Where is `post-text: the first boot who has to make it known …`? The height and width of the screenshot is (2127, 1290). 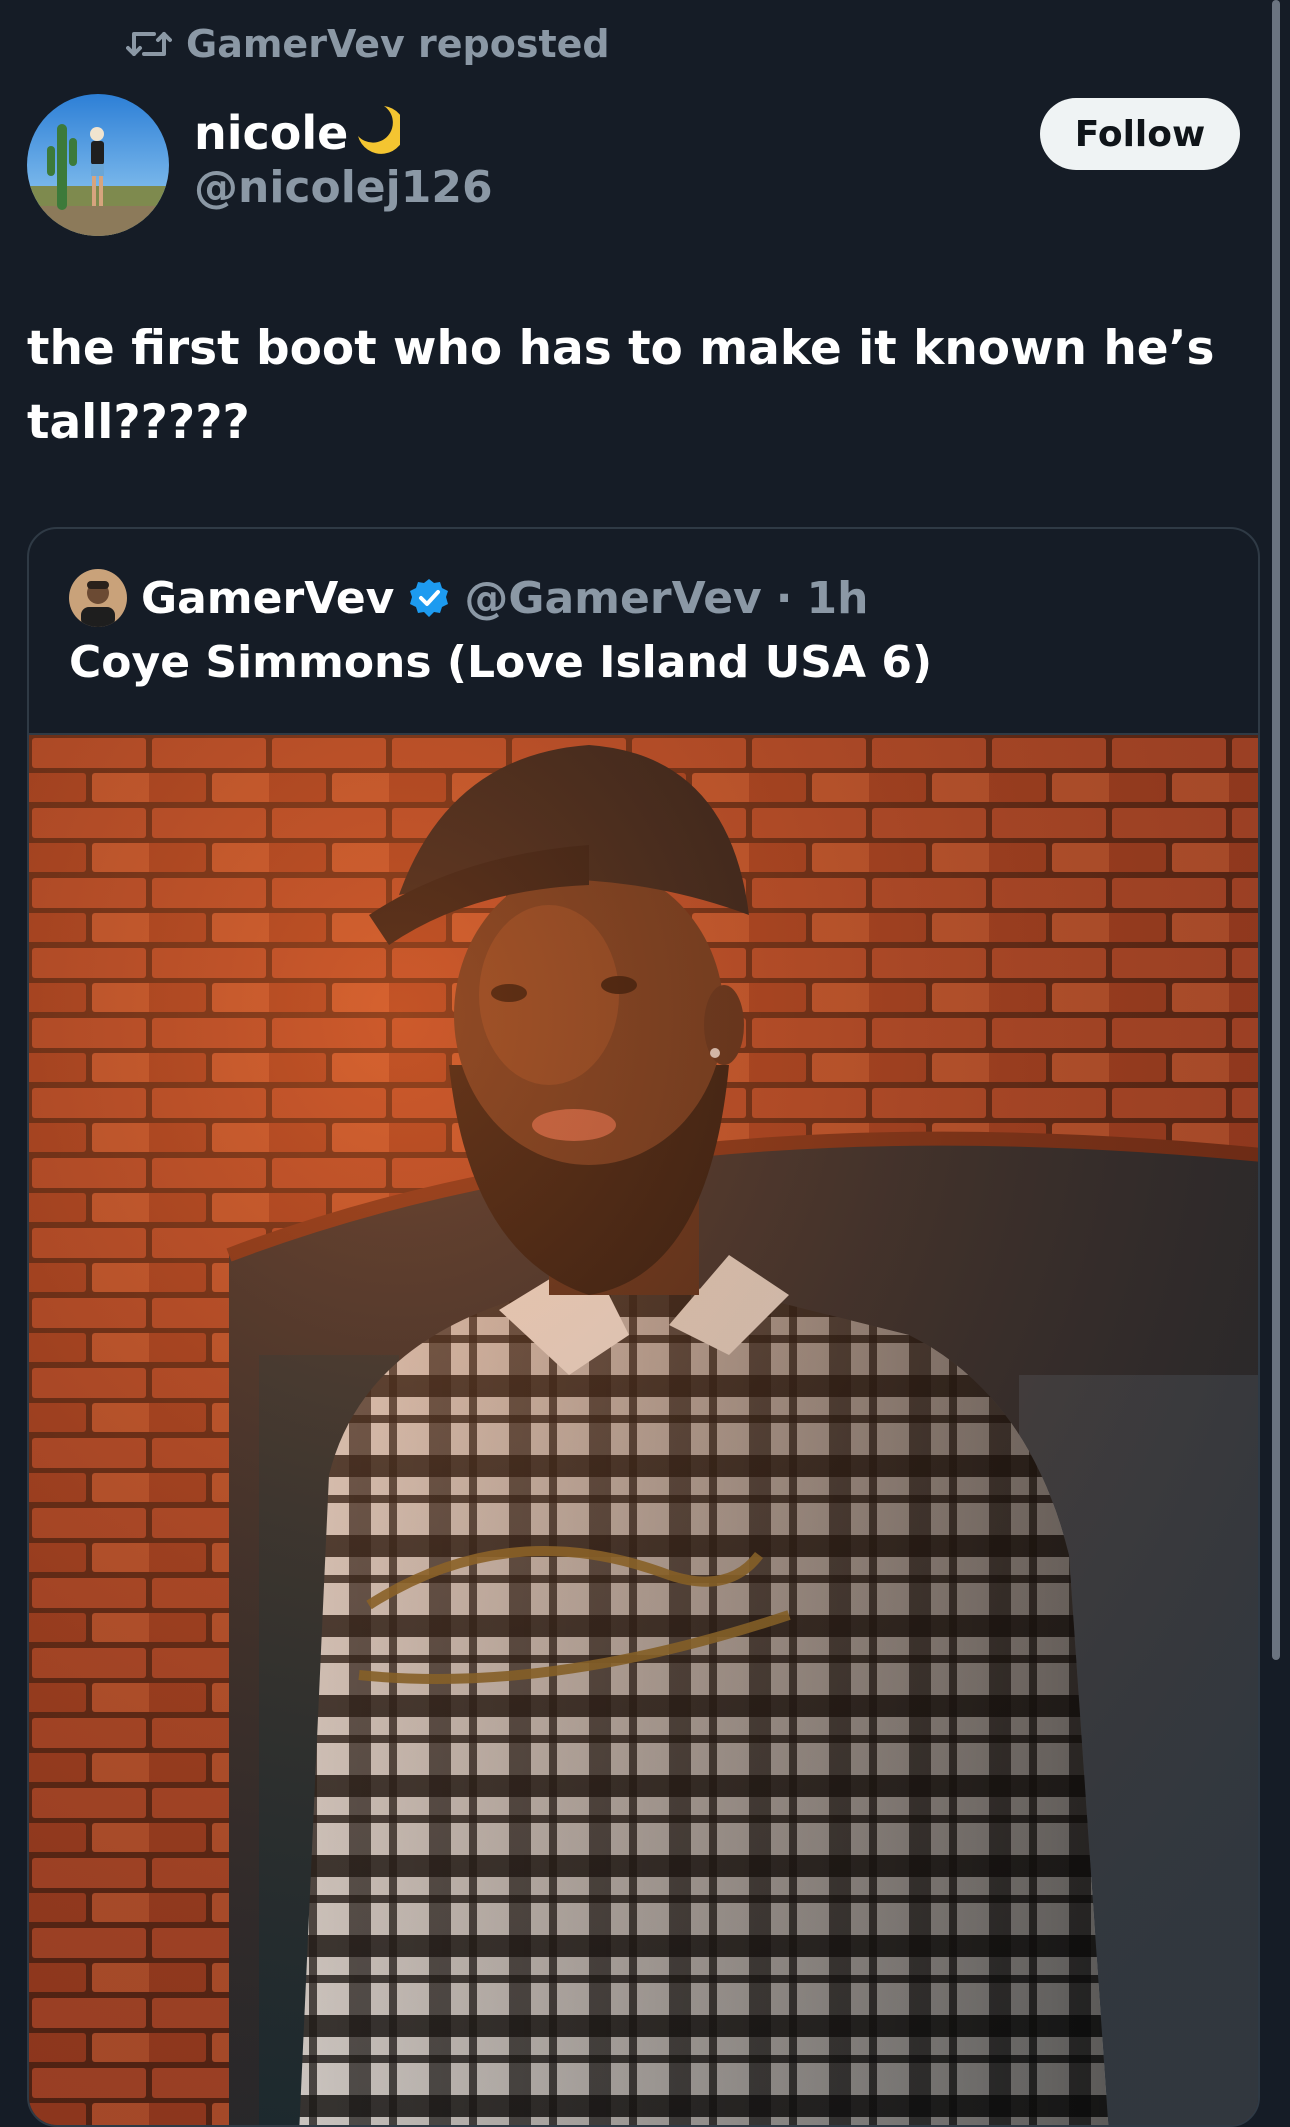 post-text: the first boot who has to make it known … is located at coordinates (621, 385).